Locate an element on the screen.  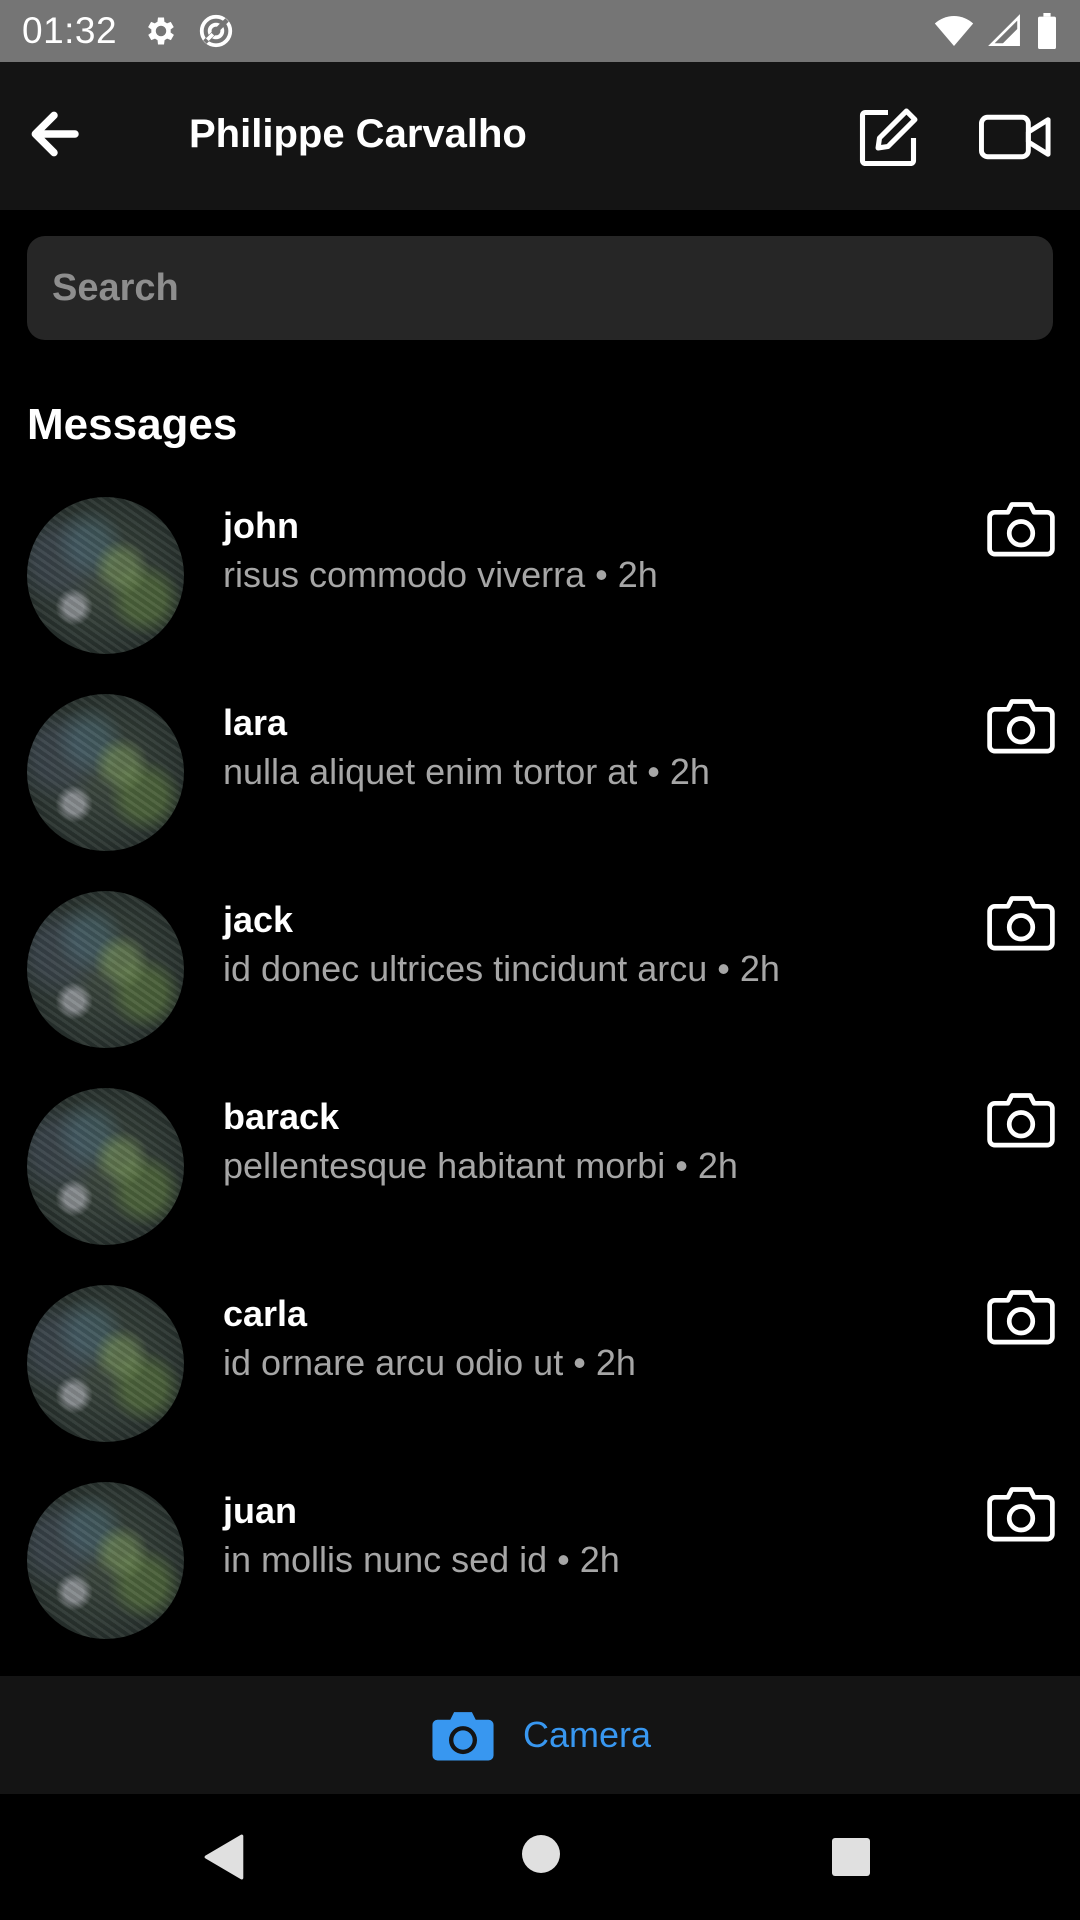
status-time: 01:32 is located at coordinates (70, 30).